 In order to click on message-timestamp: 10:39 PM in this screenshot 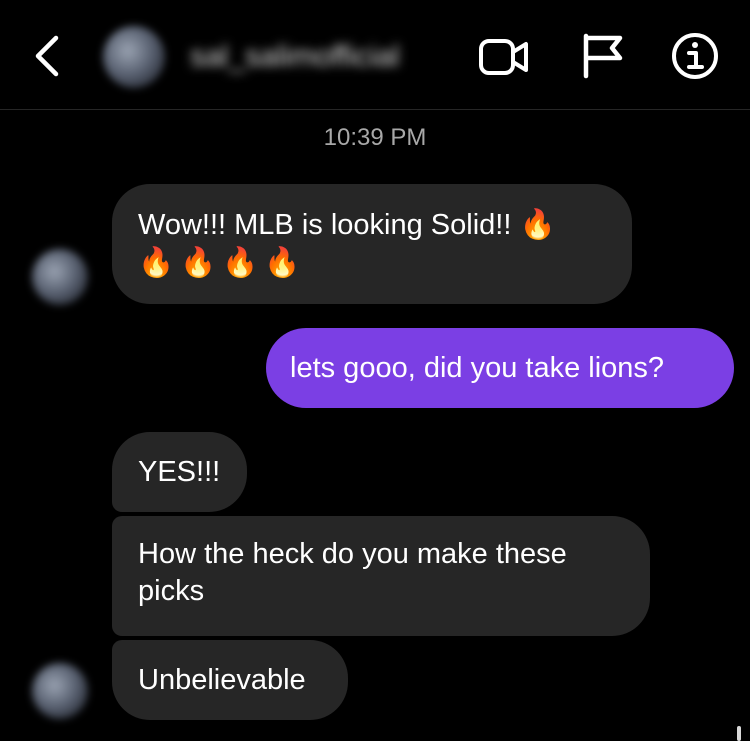, I will do `click(375, 137)`.